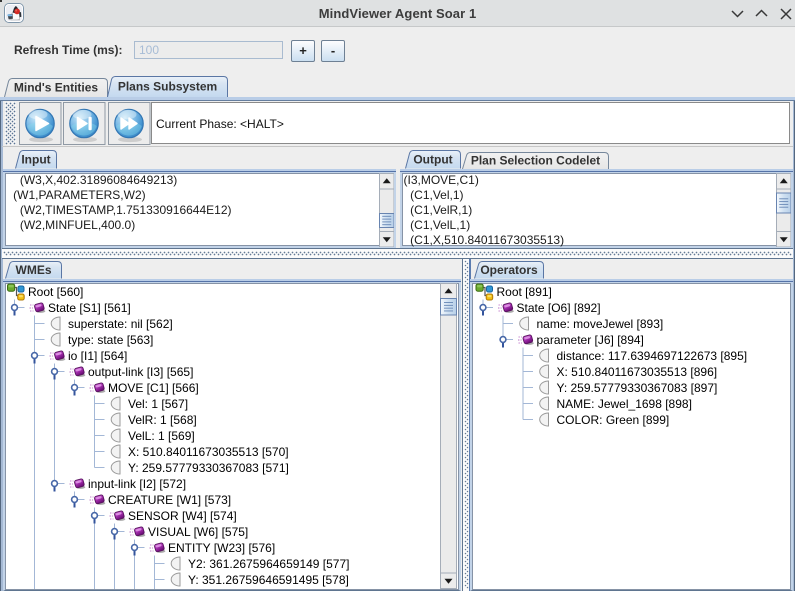 This screenshot has height=591, width=795. What do you see at coordinates (198, 531) in the screenshot?
I see `svg-text: VISUAL [W6] [575]` at bounding box center [198, 531].